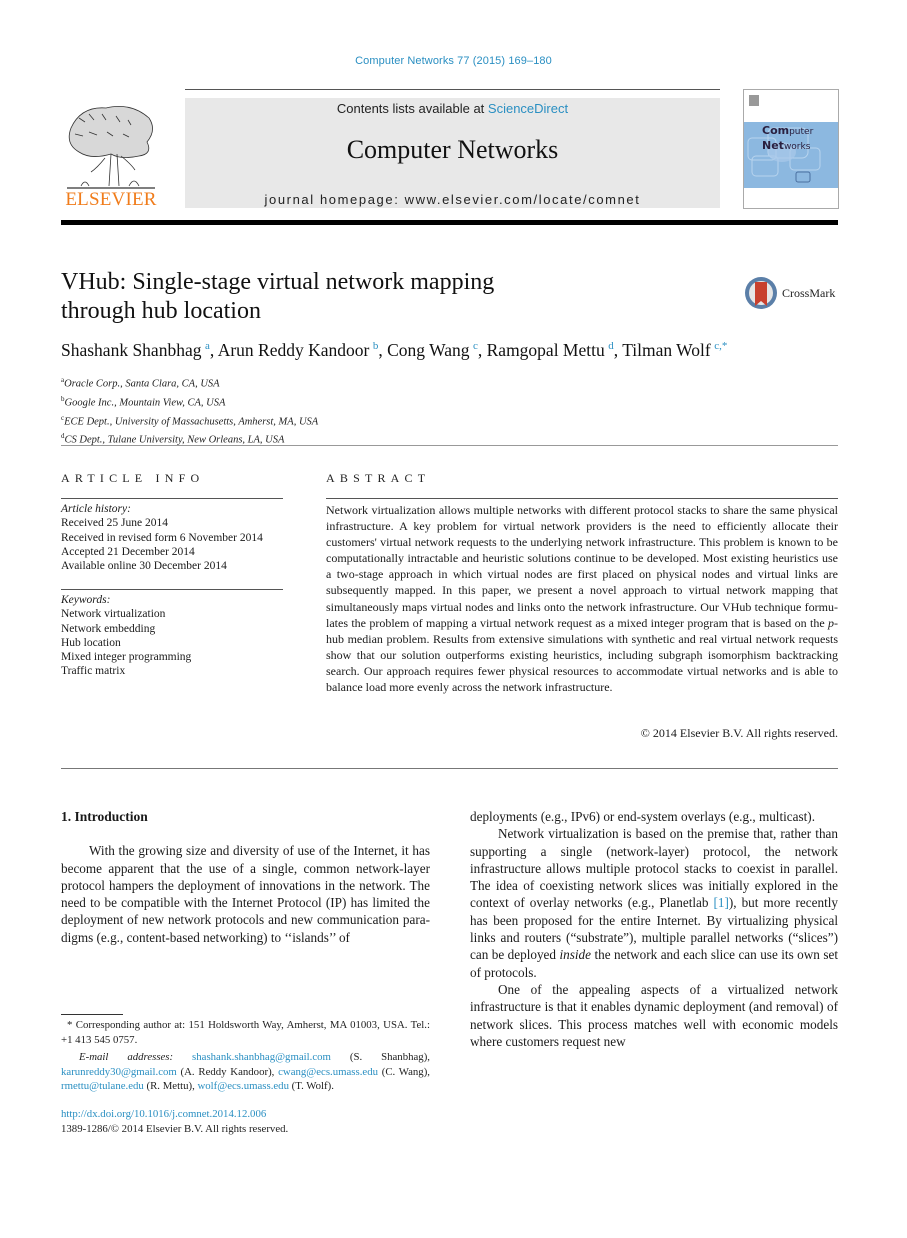  What do you see at coordinates (92, 1014) in the screenshot?
I see `footnote-rule` at bounding box center [92, 1014].